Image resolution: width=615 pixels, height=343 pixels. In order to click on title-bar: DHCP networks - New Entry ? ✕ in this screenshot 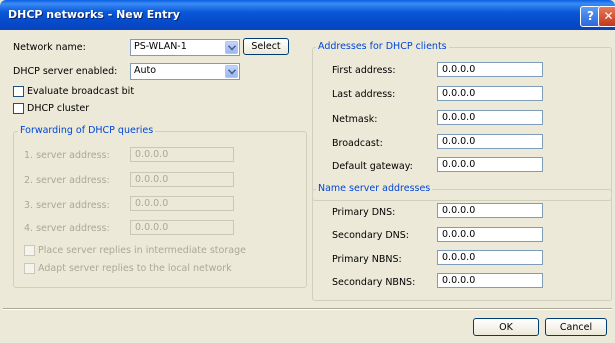, I will do `click(307, 15)`.